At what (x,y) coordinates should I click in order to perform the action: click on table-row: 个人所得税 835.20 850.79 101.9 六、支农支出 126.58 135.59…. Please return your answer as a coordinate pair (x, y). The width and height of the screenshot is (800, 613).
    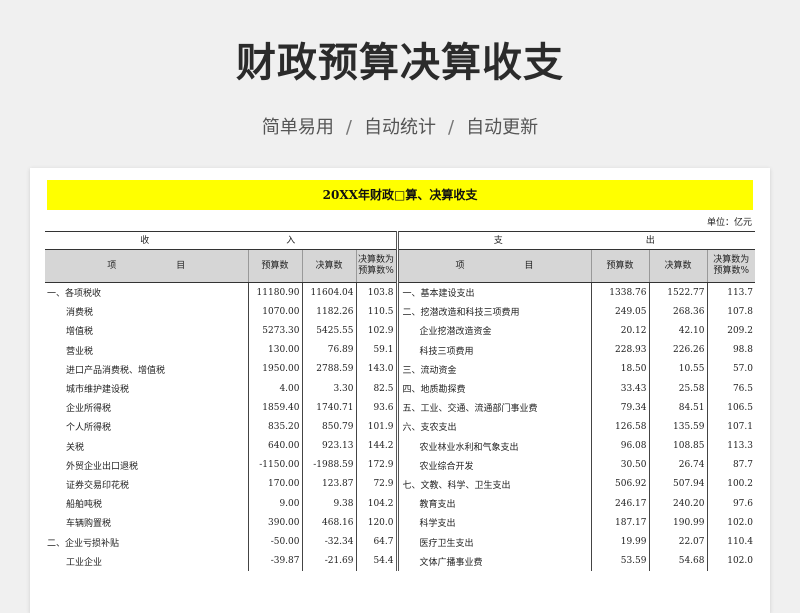
    Looking at the image, I should click on (400, 427).